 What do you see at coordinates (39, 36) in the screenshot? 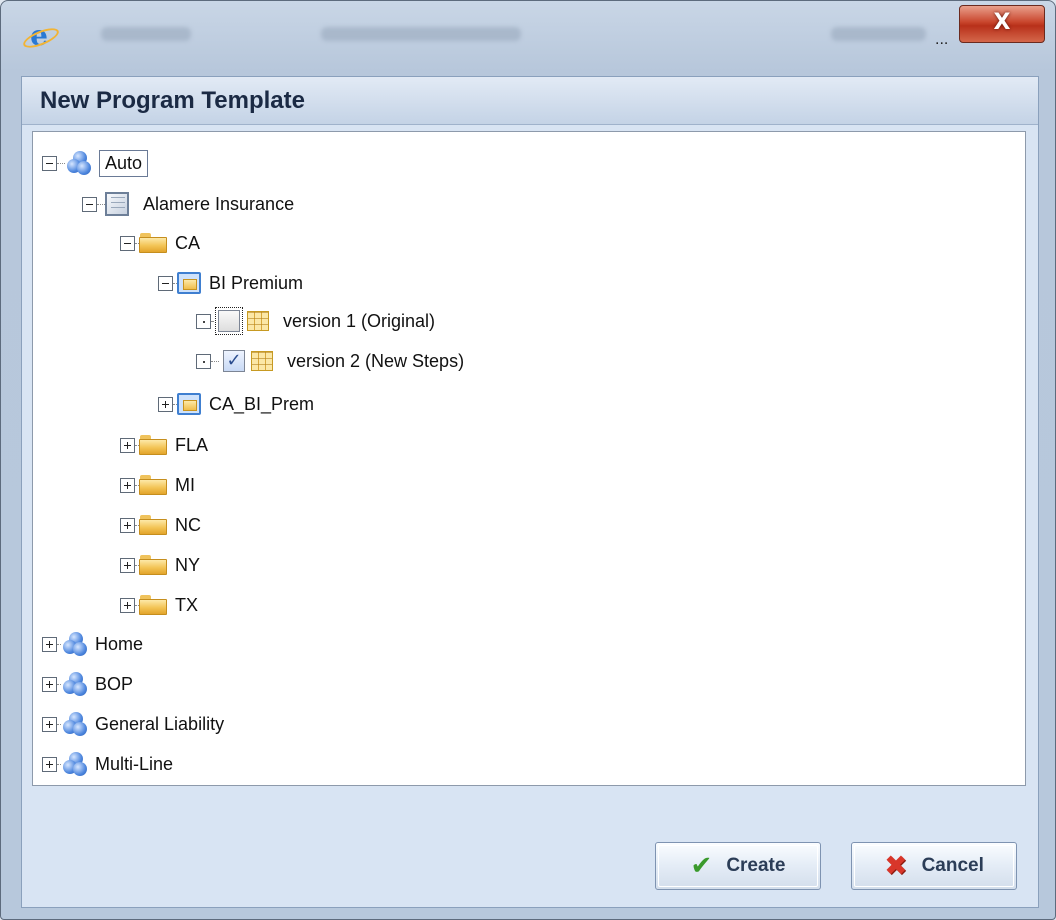
I see `internet-explorer-icon: e` at bounding box center [39, 36].